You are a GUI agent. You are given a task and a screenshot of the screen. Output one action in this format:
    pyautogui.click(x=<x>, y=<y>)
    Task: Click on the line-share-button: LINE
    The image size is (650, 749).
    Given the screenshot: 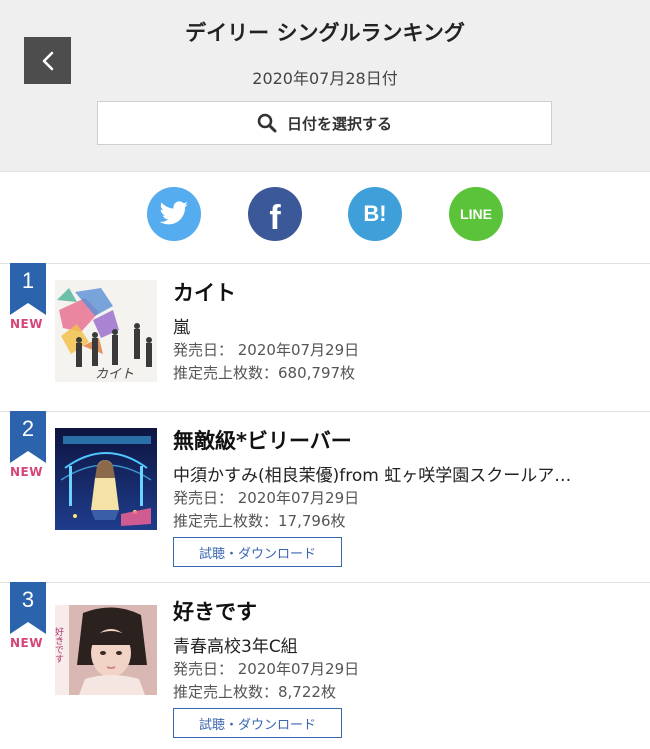 What is the action you would take?
    pyautogui.click(x=476, y=214)
    